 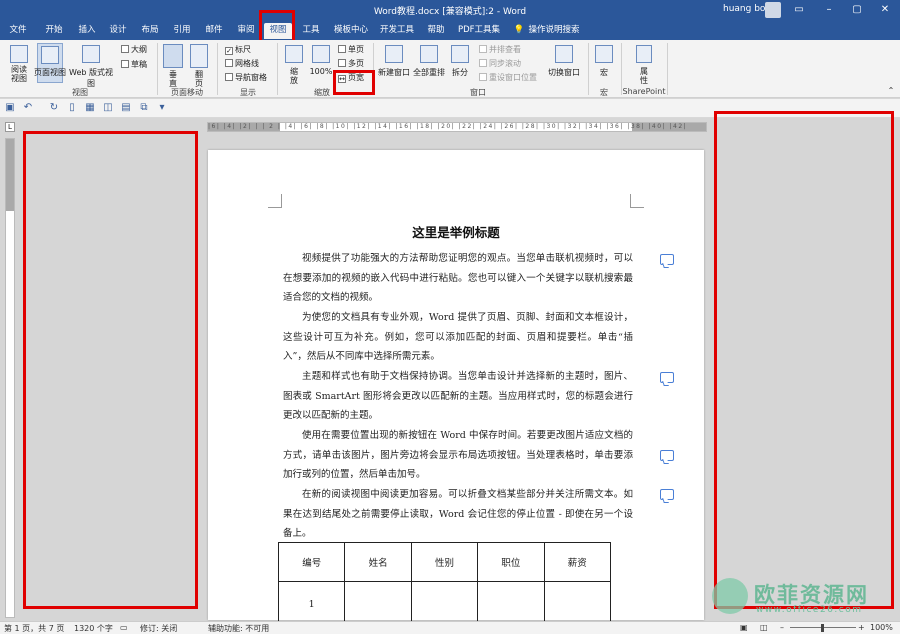 What do you see at coordinates (238, 49) in the screenshot?
I see `ruler-checkbox: ✓ 标尺` at bounding box center [238, 49].